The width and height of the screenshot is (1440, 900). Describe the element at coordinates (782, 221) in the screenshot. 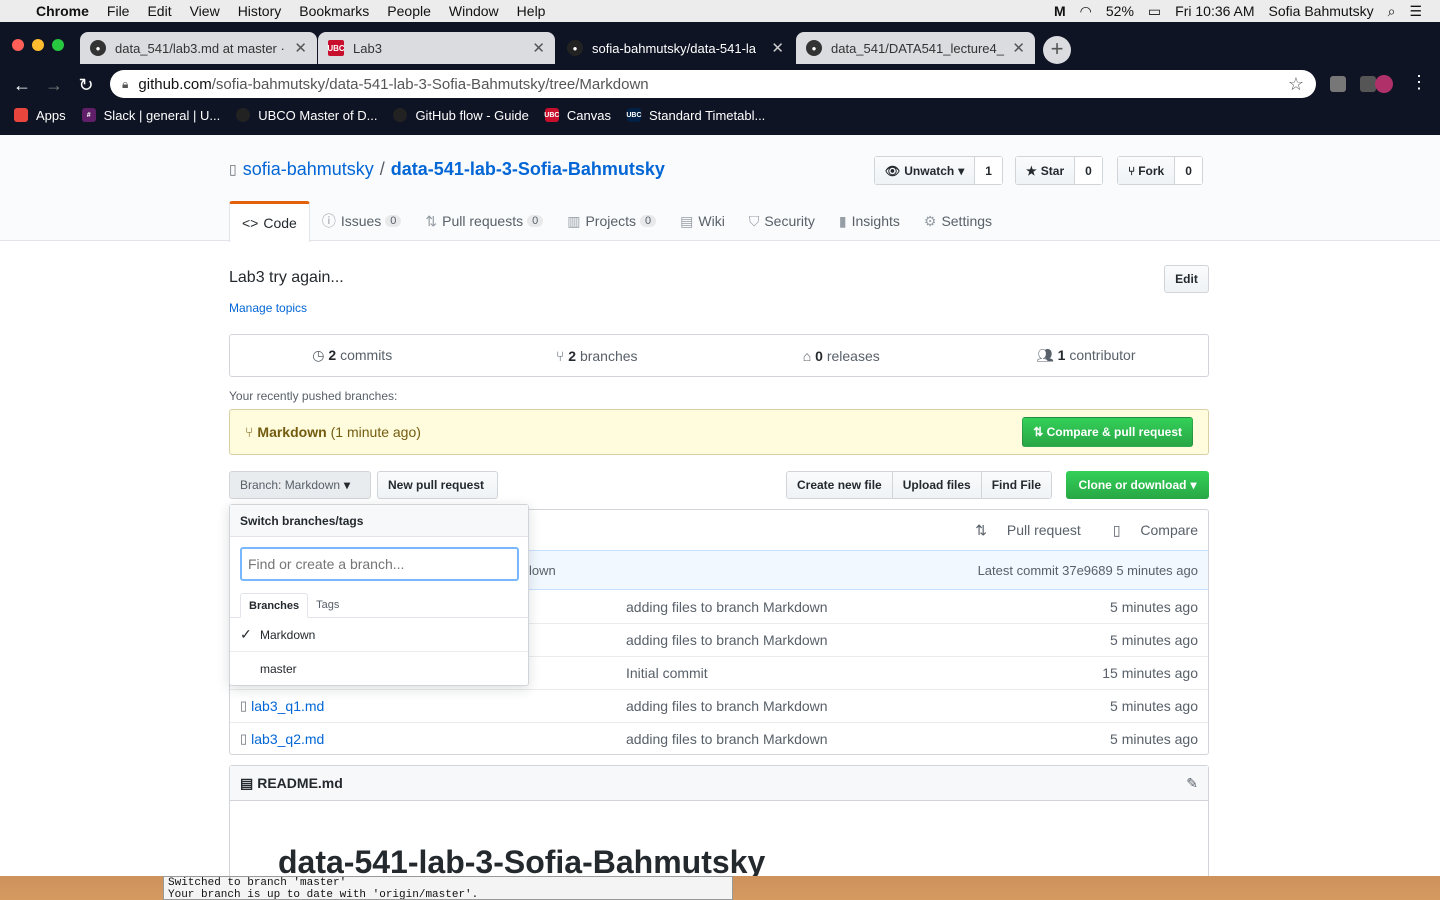

I see `tab-security: ⛉ Security` at that location.